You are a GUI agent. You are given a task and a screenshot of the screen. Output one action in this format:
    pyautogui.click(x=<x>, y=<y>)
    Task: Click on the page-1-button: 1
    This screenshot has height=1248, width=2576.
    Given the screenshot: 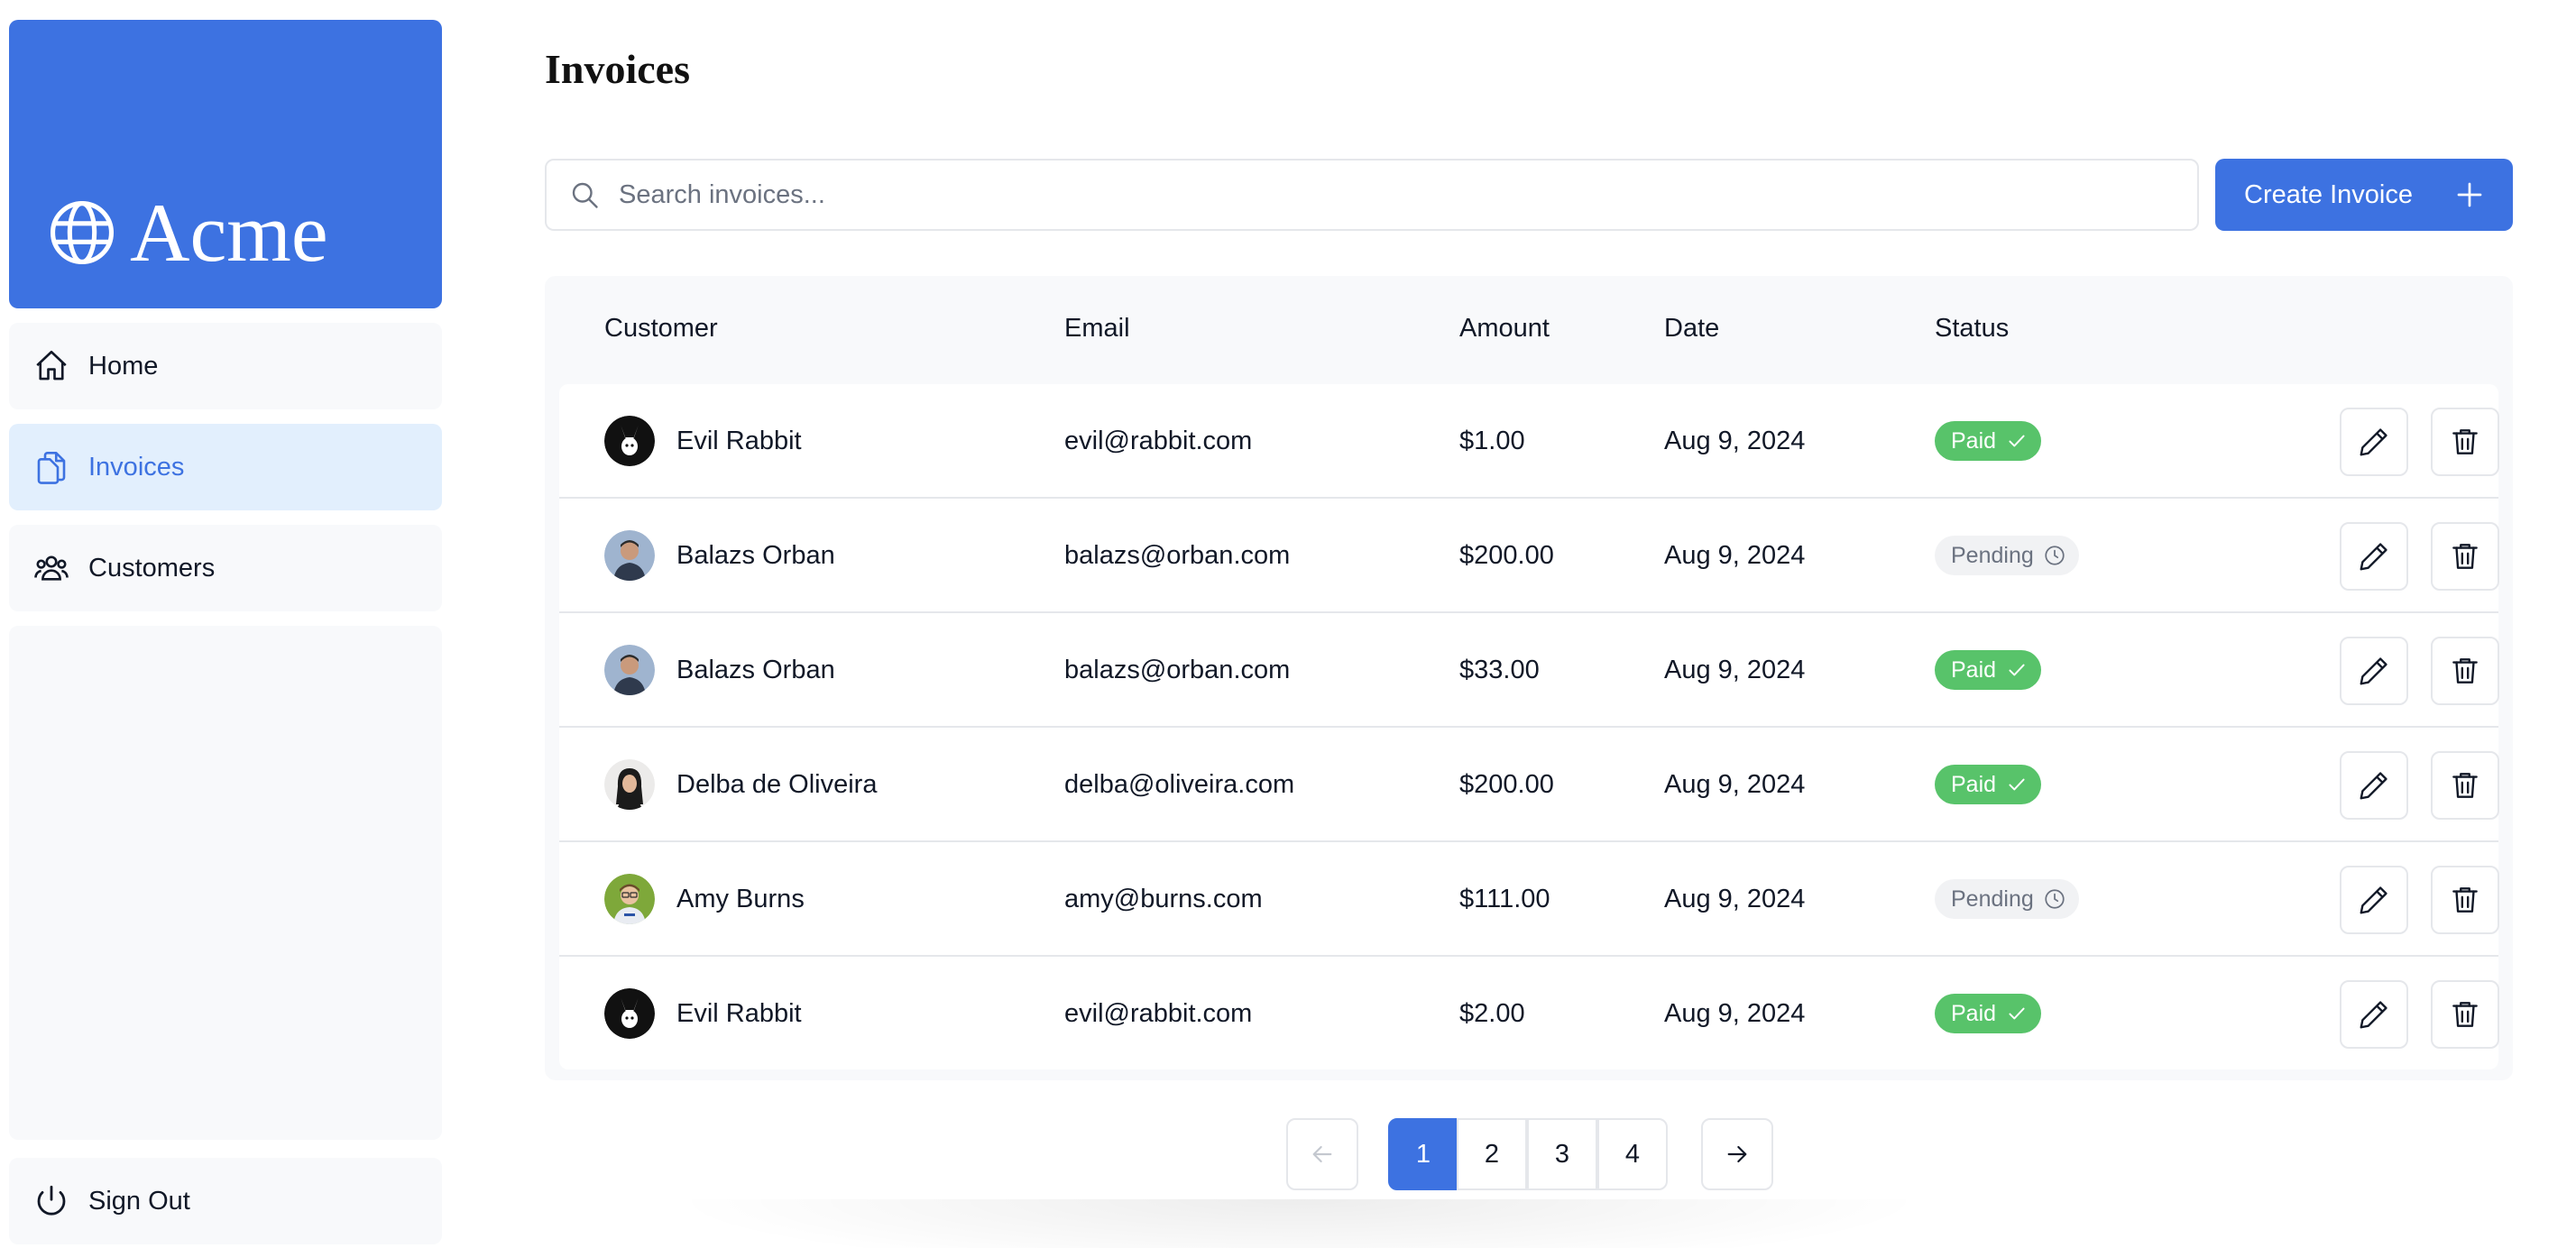 What is the action you would take?
    pyautogui.click(x=1423, y=1154)
    